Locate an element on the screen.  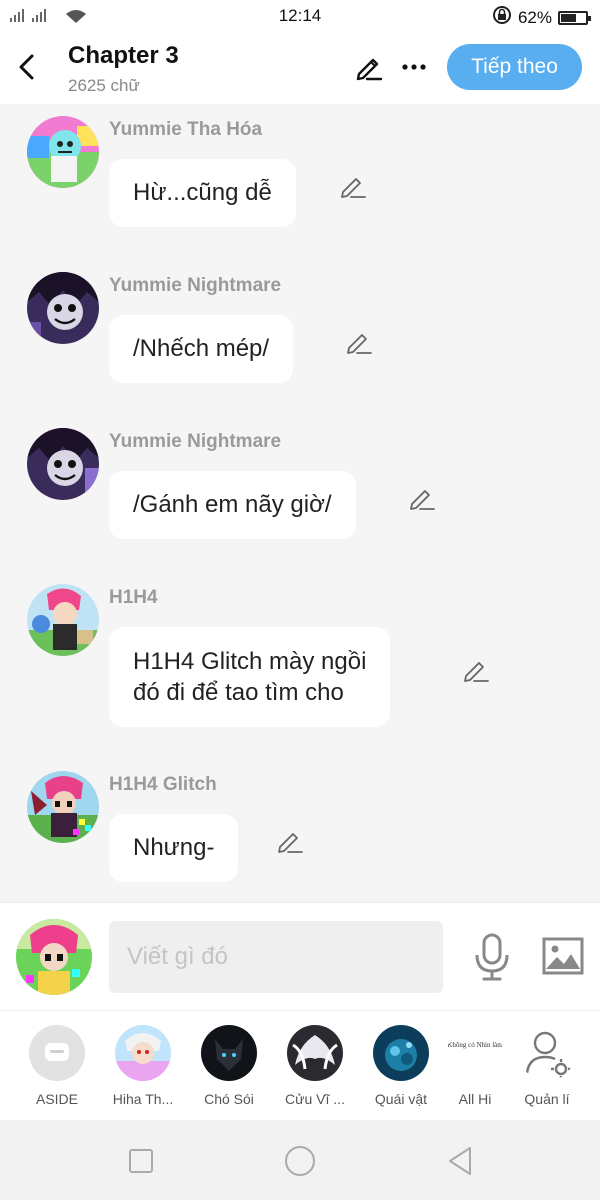
message-text-line: H1H4 Glitch mày ngồi is located at coordinates (250, 661).